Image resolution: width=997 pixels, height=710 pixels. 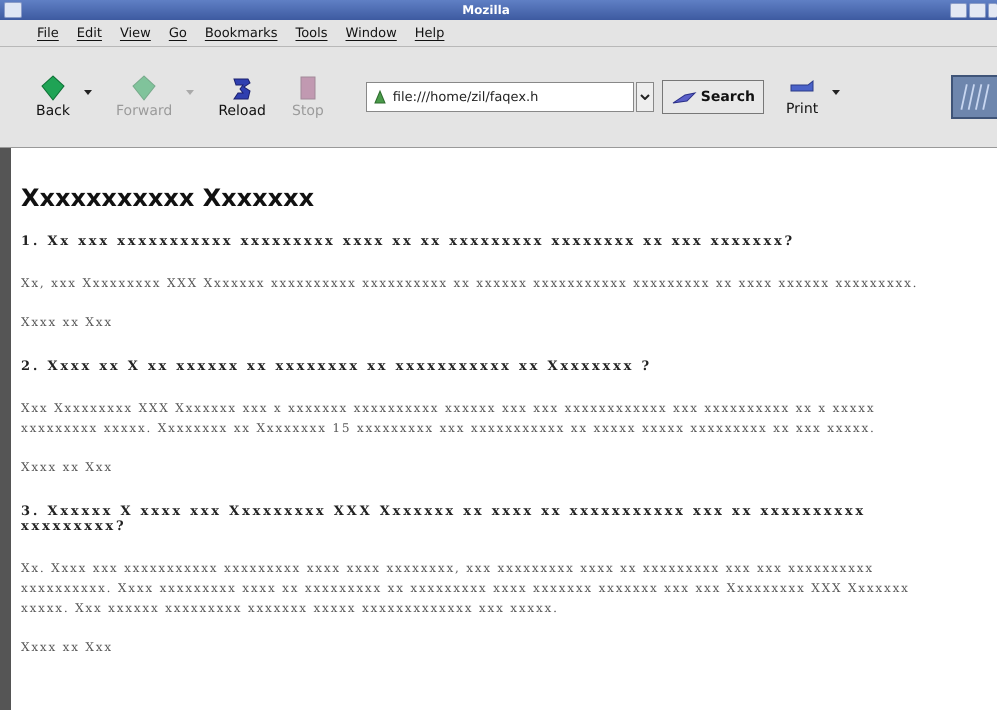 What do you see at coordinates (486, 10) in the screenshot?
I see `window-title: Mozilla` at bounding box center [486, 10].